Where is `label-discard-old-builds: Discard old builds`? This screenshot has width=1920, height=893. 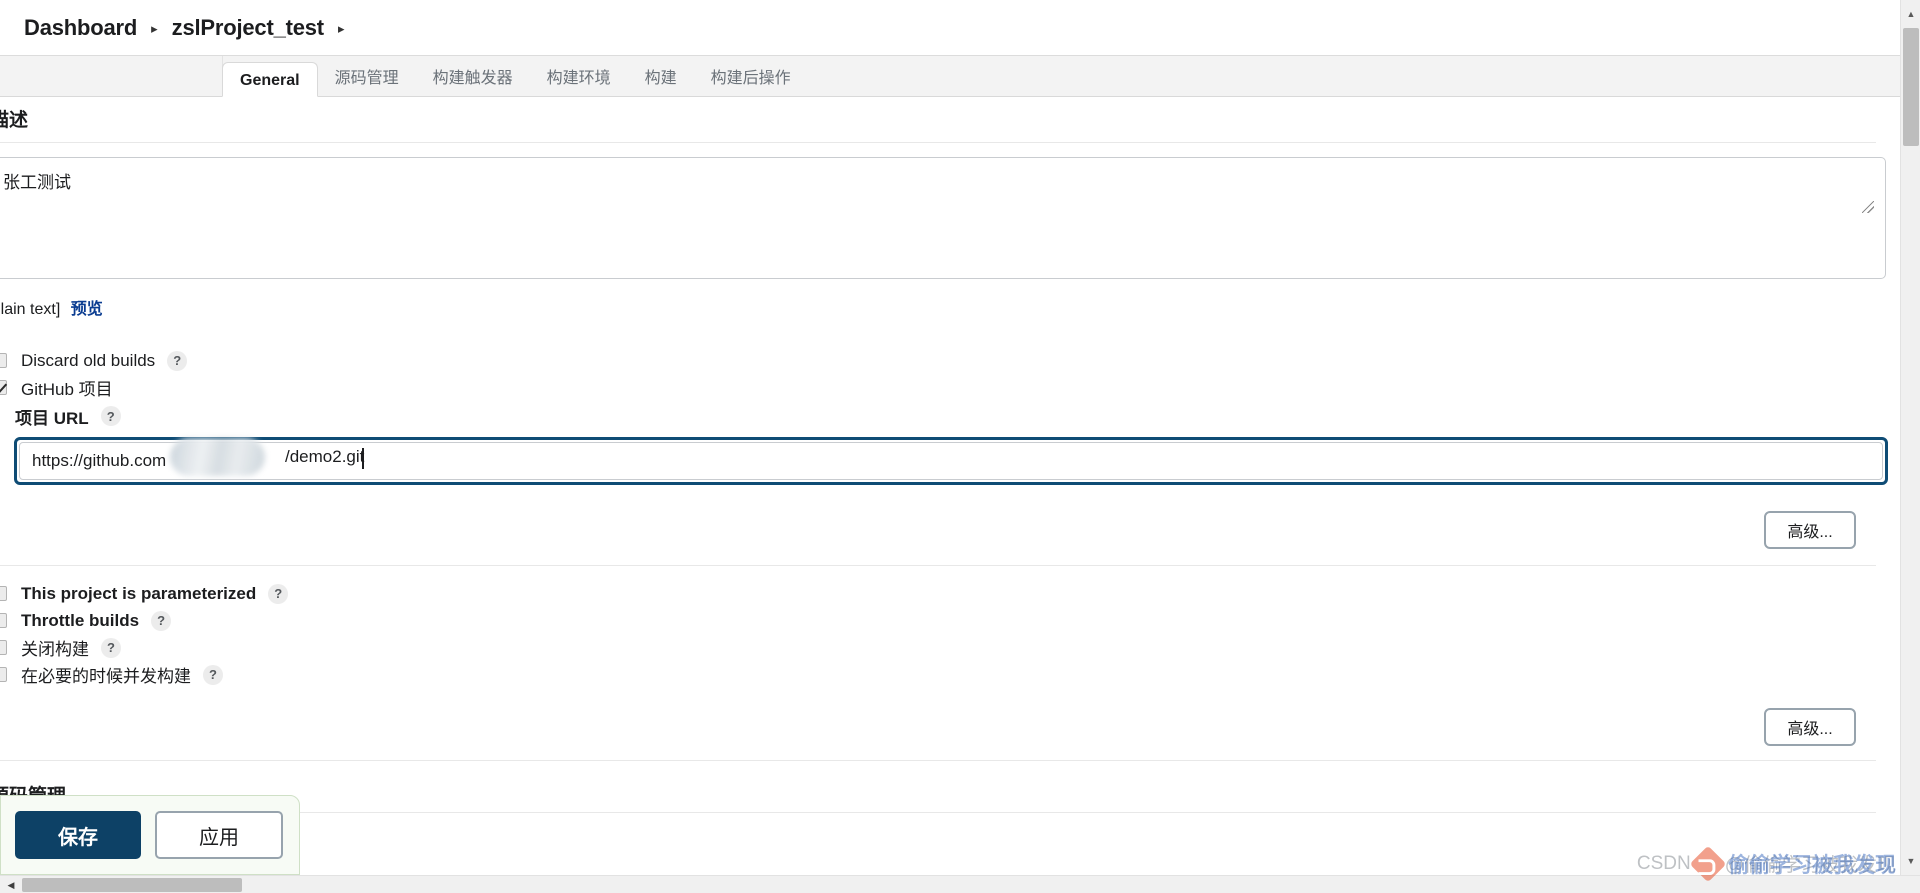
label-discard-old-builds: Discard old builds is located at coordinates (88, 360).